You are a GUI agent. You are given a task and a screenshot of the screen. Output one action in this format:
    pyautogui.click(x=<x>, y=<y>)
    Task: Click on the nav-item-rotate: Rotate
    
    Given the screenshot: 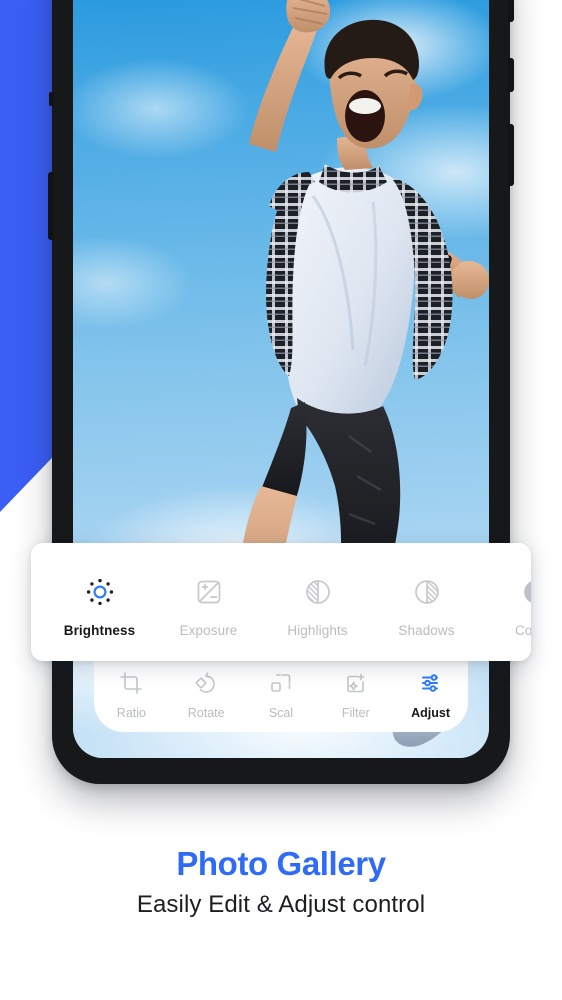 What is the action you would take?
    pyautogui.click(x=206, y=694)
    